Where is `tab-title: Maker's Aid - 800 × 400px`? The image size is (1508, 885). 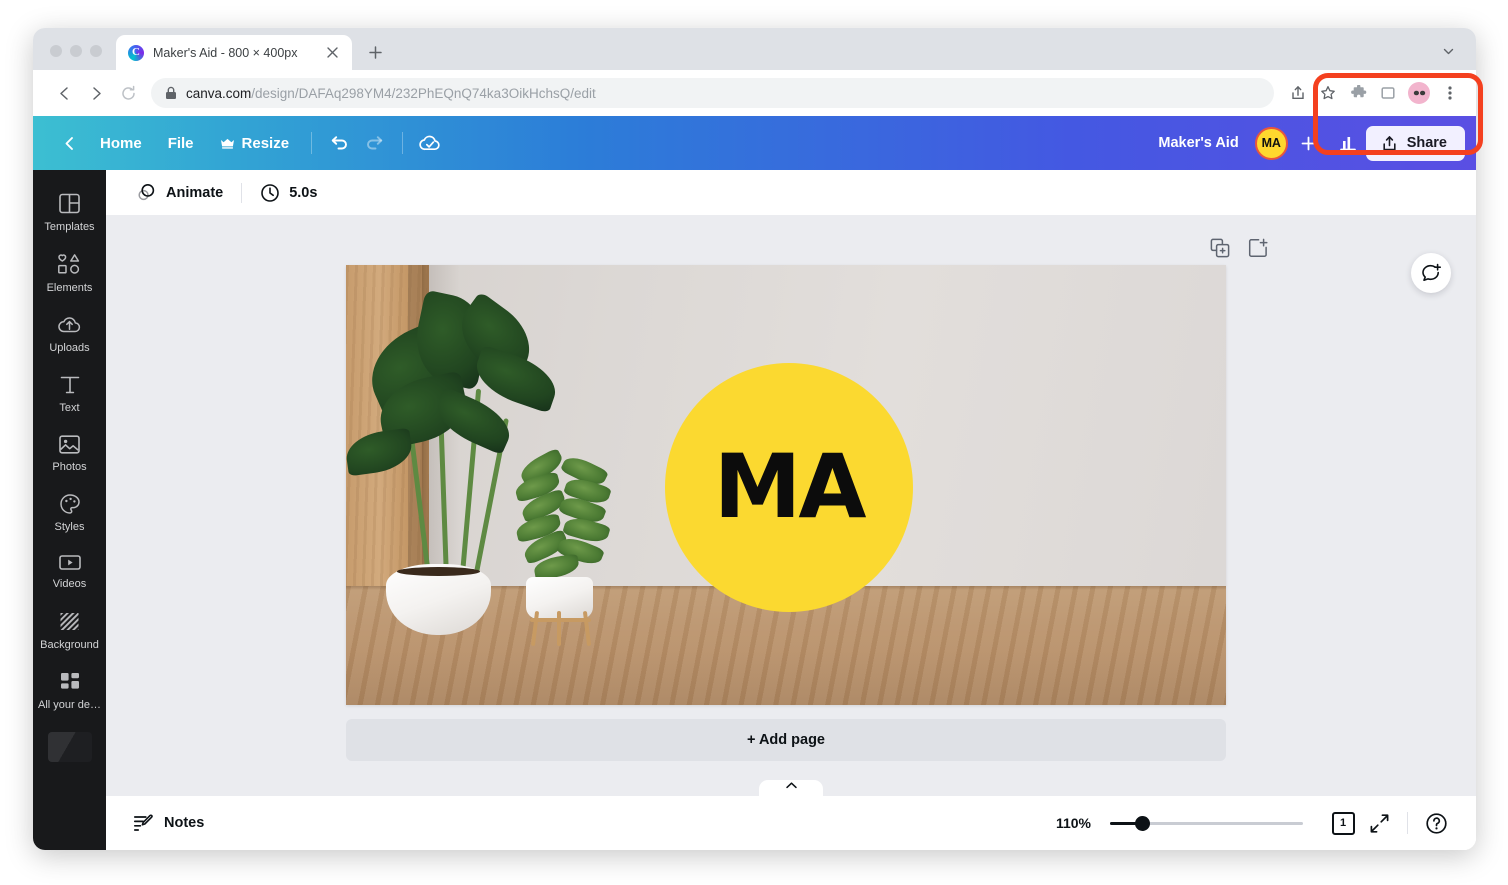 tab-title: Maker's Aid - 800 × 400px is located at coordinates (225, 52).